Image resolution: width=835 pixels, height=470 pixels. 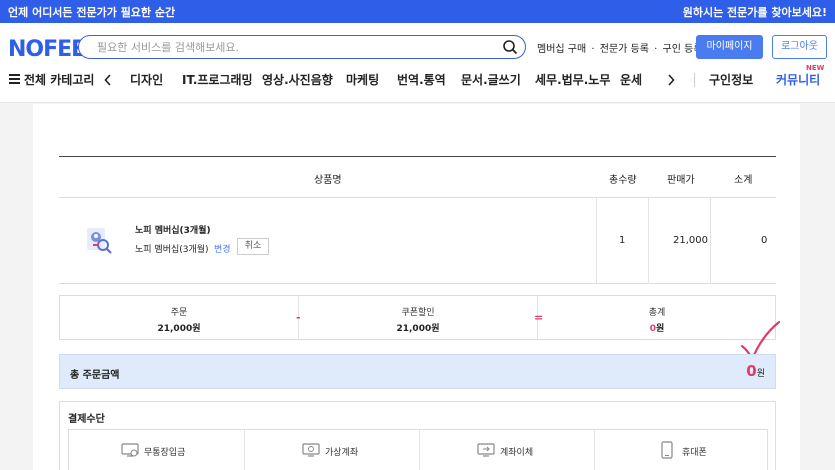 What do you see at coordinates (222, 248) in the screenshot?
I see `change-option-button: 변경` at bounding box center [222, 248].